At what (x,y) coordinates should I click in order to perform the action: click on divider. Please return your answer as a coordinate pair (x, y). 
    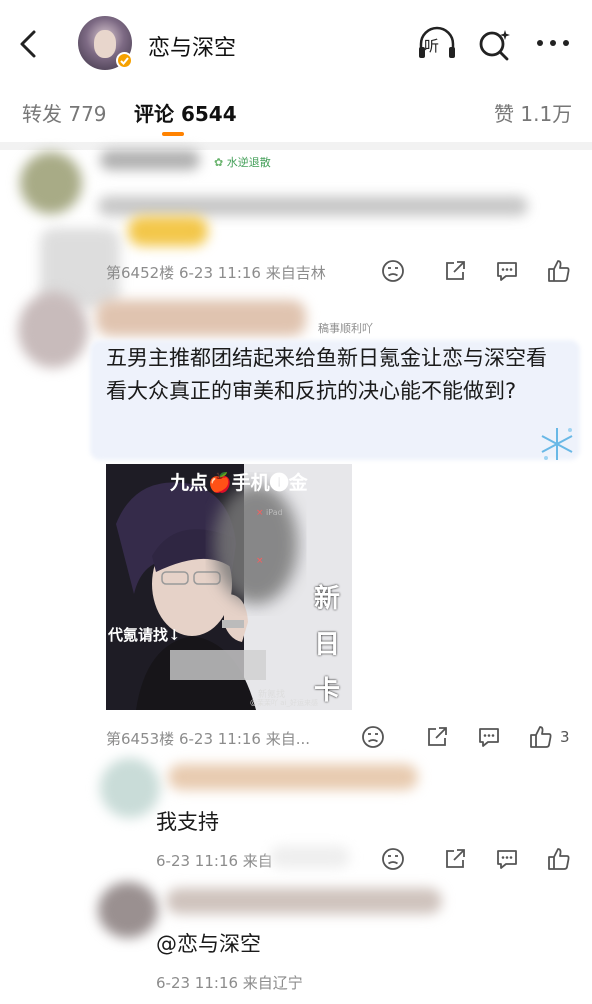
    Looking at the image, I should click on (296, 146).